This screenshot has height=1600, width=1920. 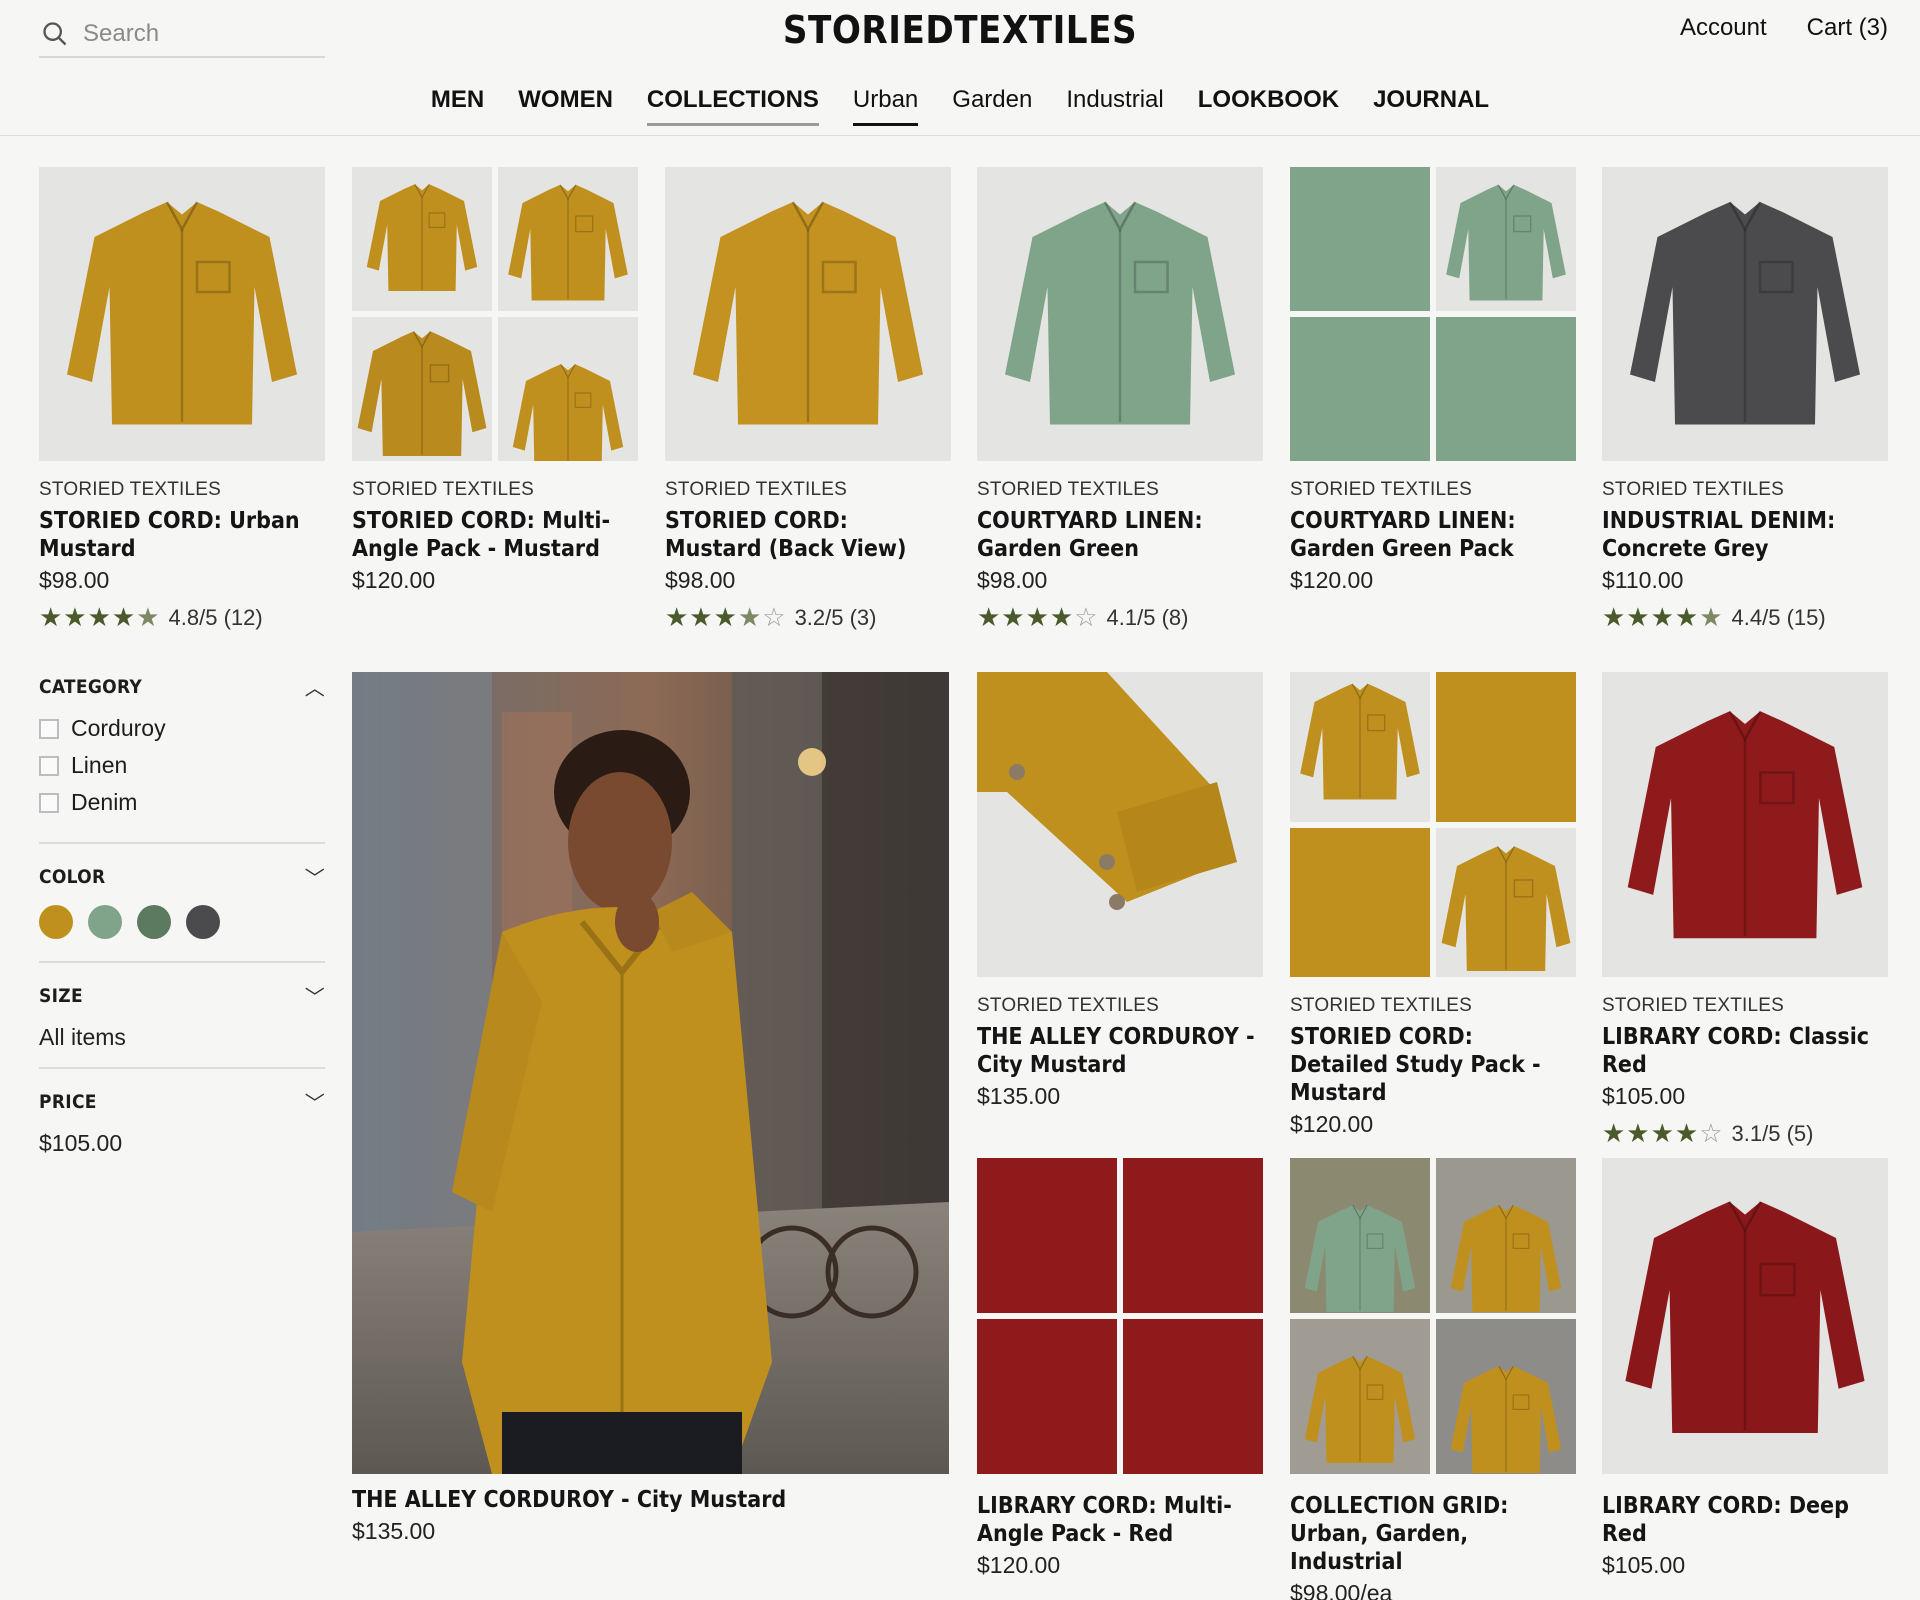 What do you see at coordinates (992, 106) in the screenshot?
I see `nav-garden: Garden` at bounding box center [992, 106].